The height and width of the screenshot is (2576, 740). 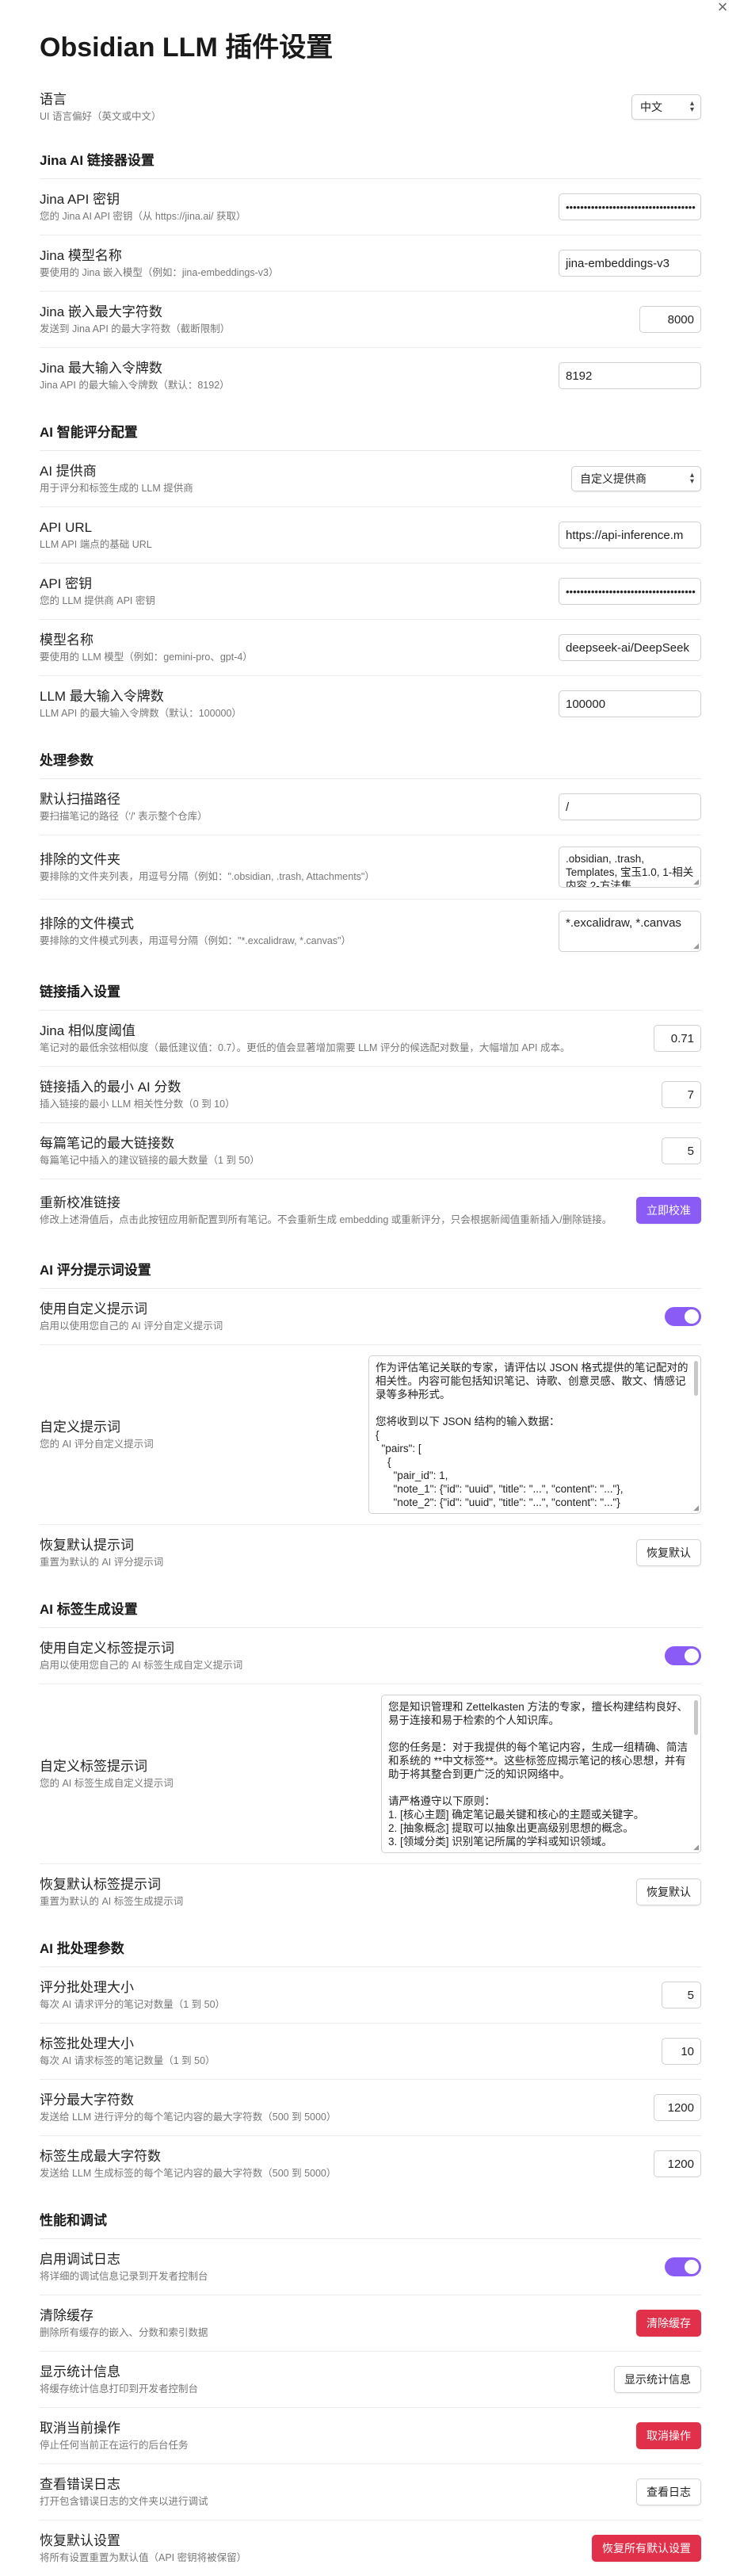 I want to click on setting-desc: 要使用的 Jina 嵌入模型（例如：jina-embeddings-v3）, so click(x=159, y=272).